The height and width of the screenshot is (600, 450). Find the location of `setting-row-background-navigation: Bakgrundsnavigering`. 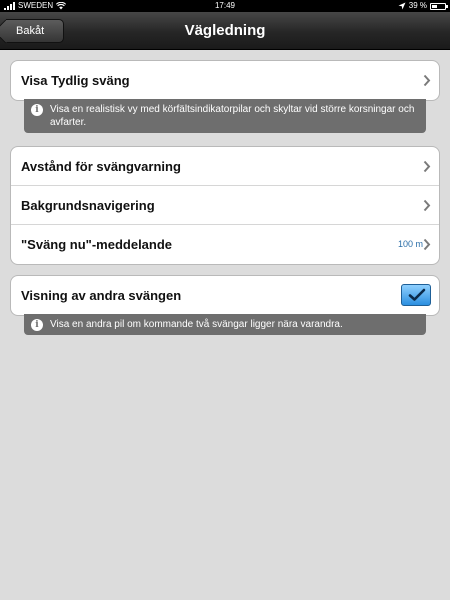

setting-row-background-navigation: Bakgrundsnavigering is located at coordinates (225, 205).